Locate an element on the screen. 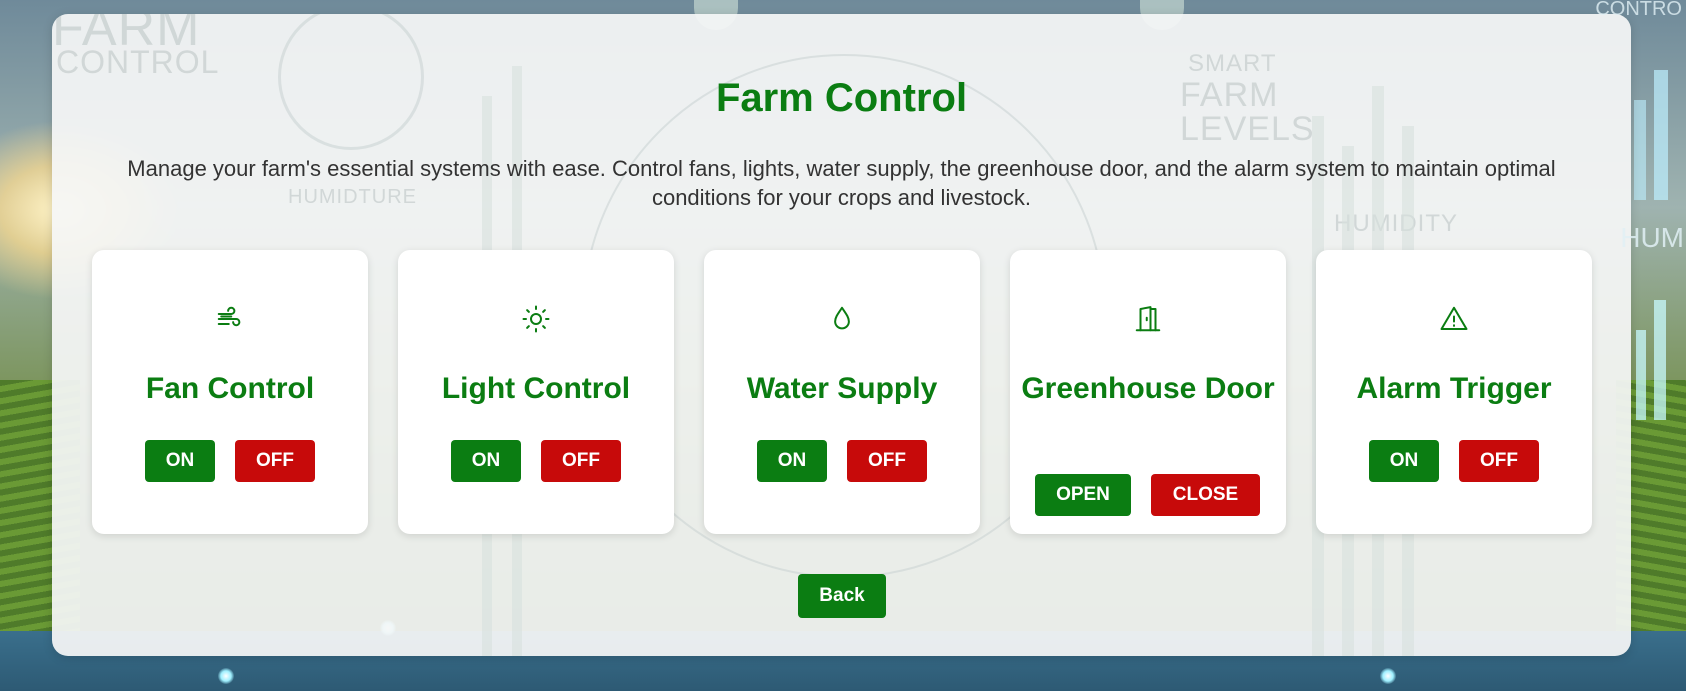 Image resolution: width=1686 pixels, height=691 pixels. card-title: Light Control is located at coordinates (536, 388).